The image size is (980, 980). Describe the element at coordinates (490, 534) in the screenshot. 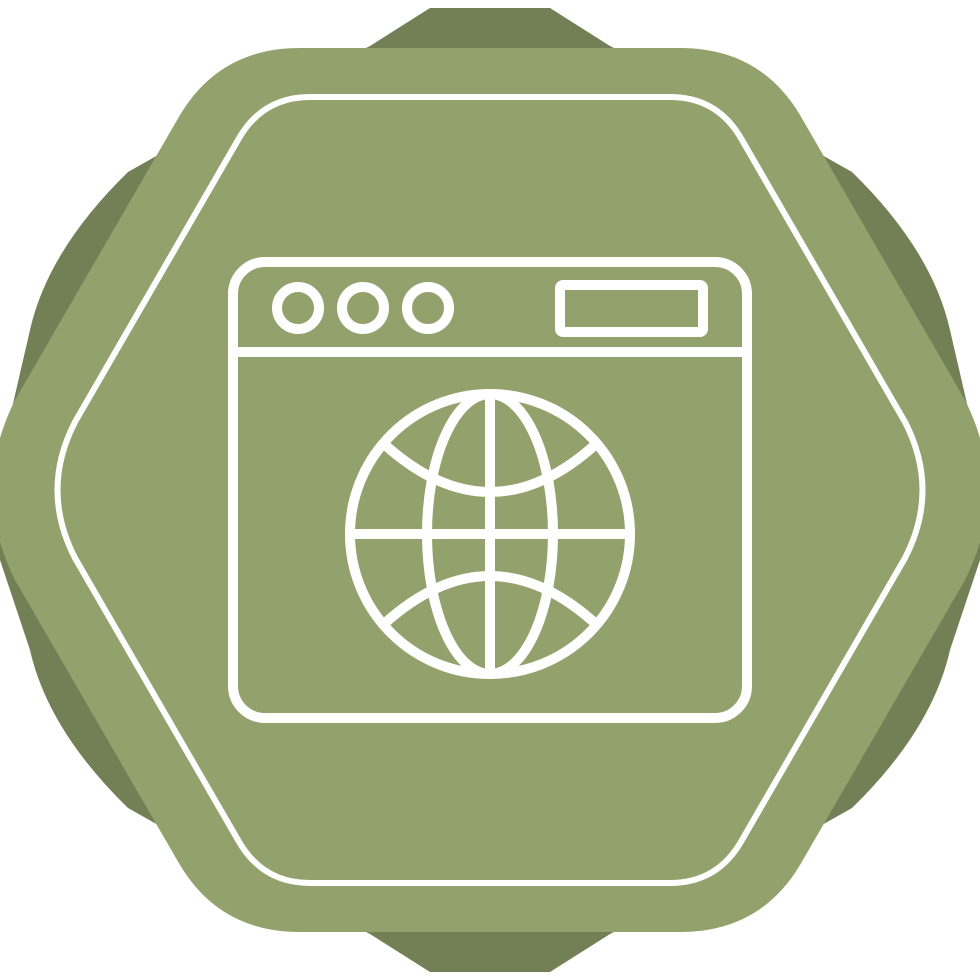

I see `globe-icon` at that location.